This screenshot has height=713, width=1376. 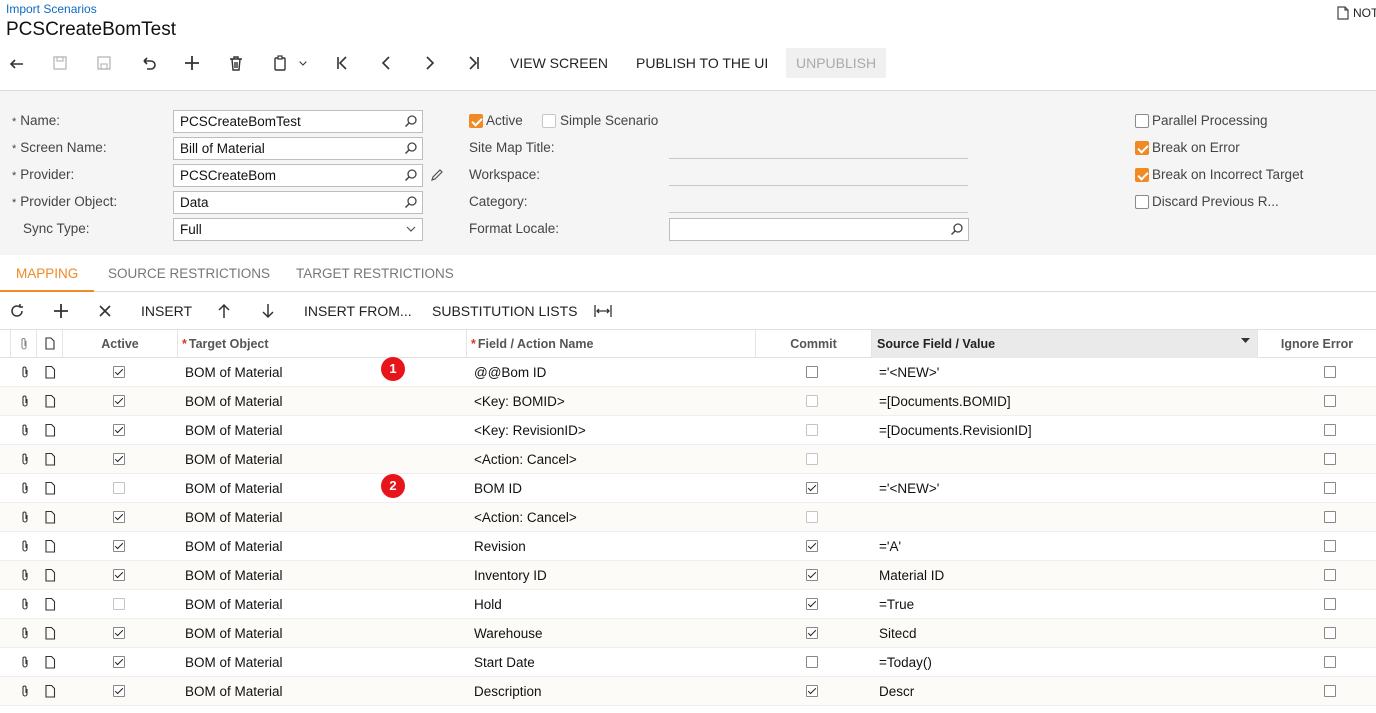 I want to click on first-record-icon, so click(x=342, y=63).